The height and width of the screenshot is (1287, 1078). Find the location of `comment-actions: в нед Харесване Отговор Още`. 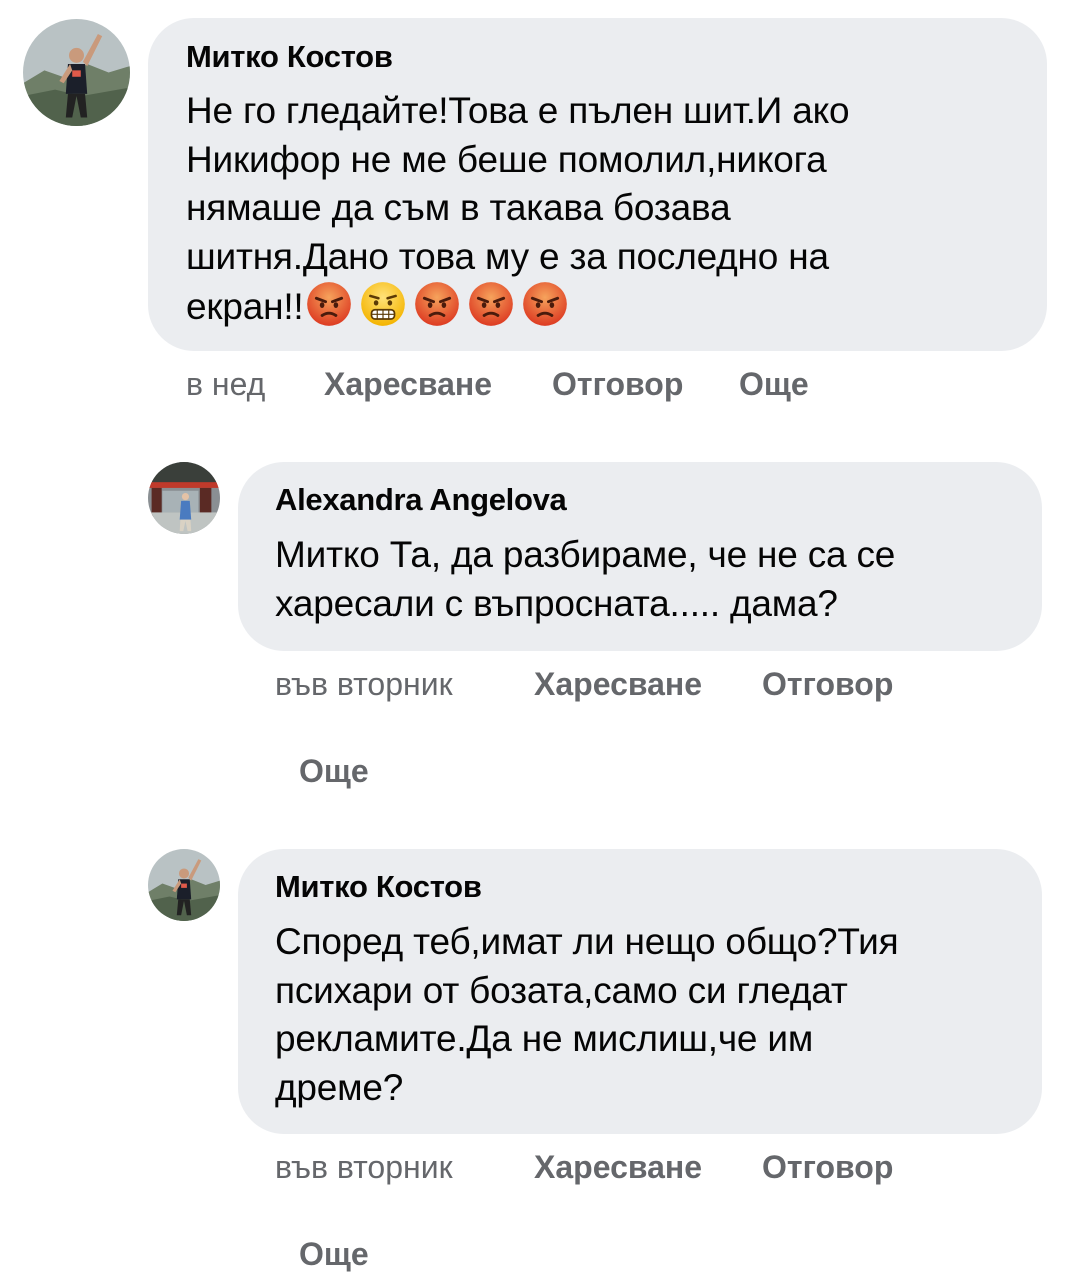

comment-actions: в нед Харесване Отговор Още is located at coordinates (536, 385).